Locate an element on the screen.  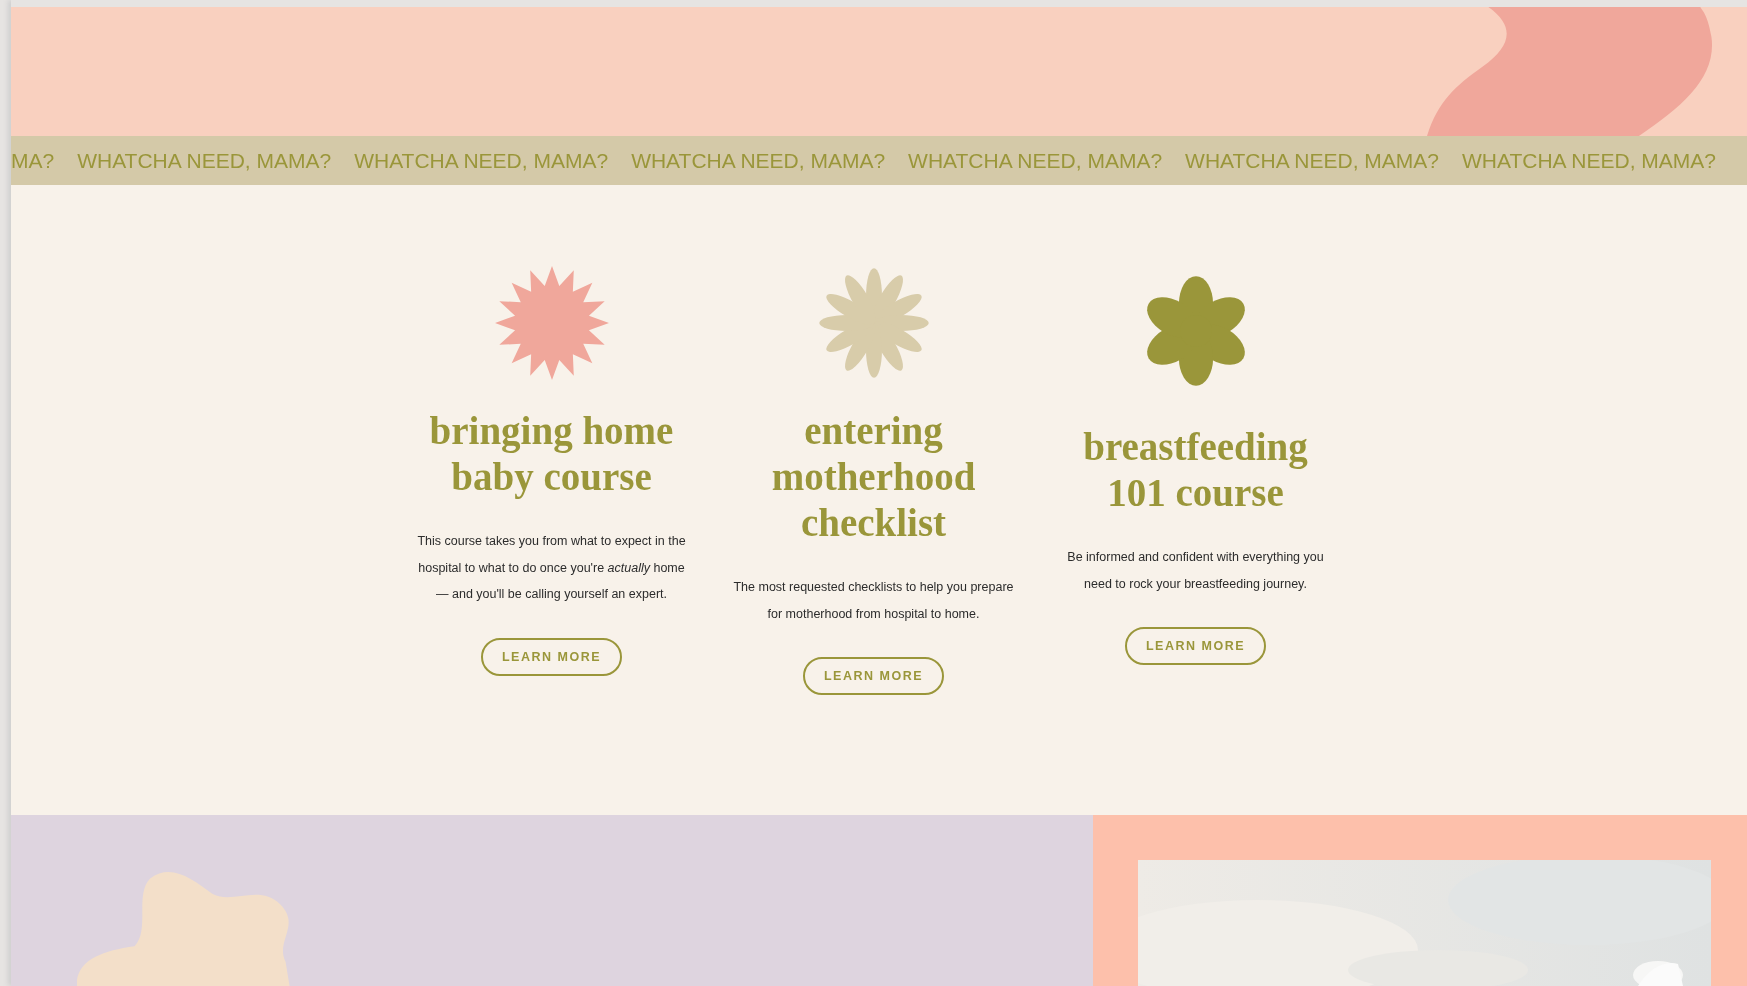
daisy-icon is located at coordinates (873, 323).